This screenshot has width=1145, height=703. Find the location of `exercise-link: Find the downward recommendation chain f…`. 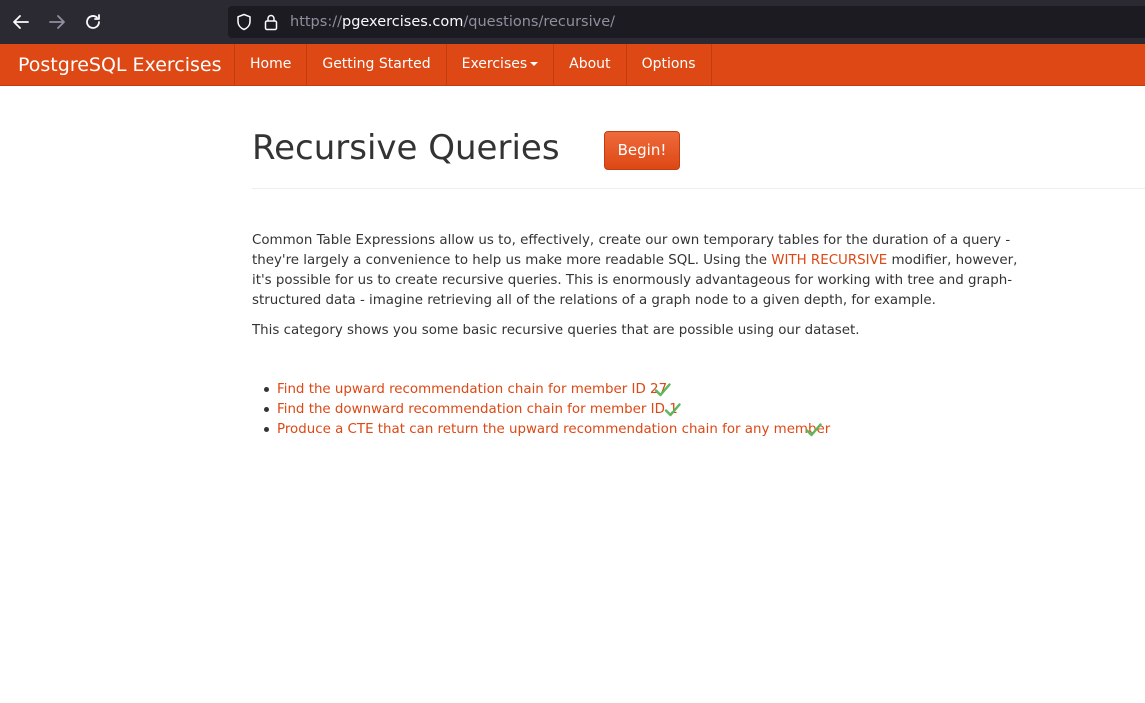

exercise-link: Find the downward recommendation chain f… is located at coordinates (477, 410).